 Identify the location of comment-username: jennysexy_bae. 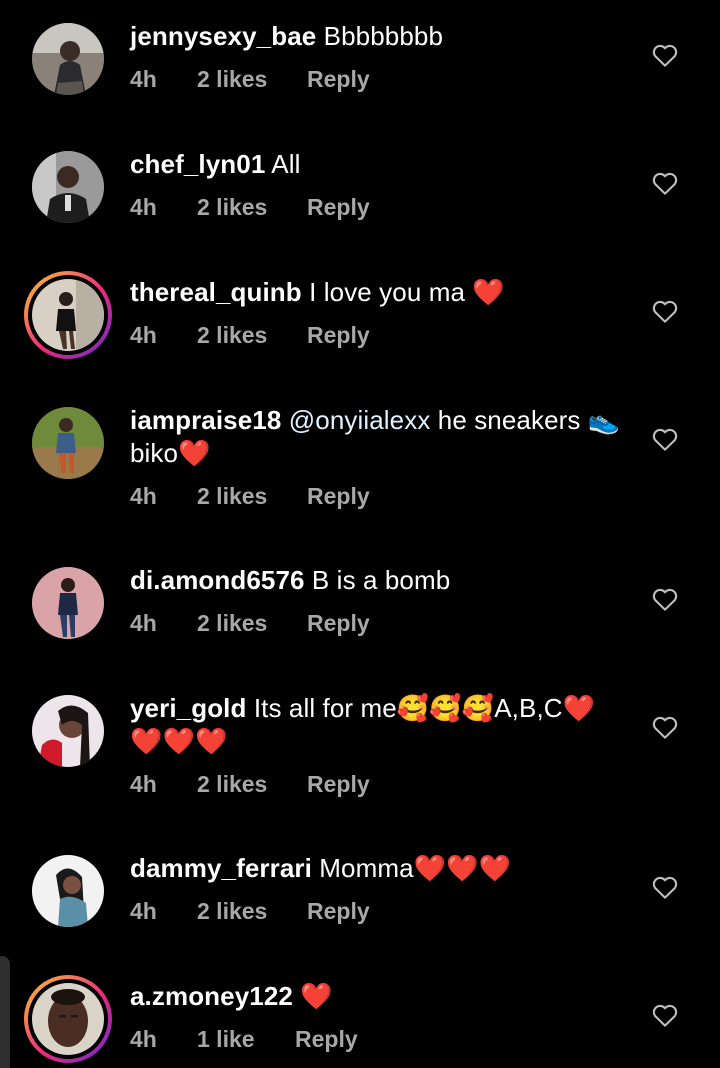
(223, 36).